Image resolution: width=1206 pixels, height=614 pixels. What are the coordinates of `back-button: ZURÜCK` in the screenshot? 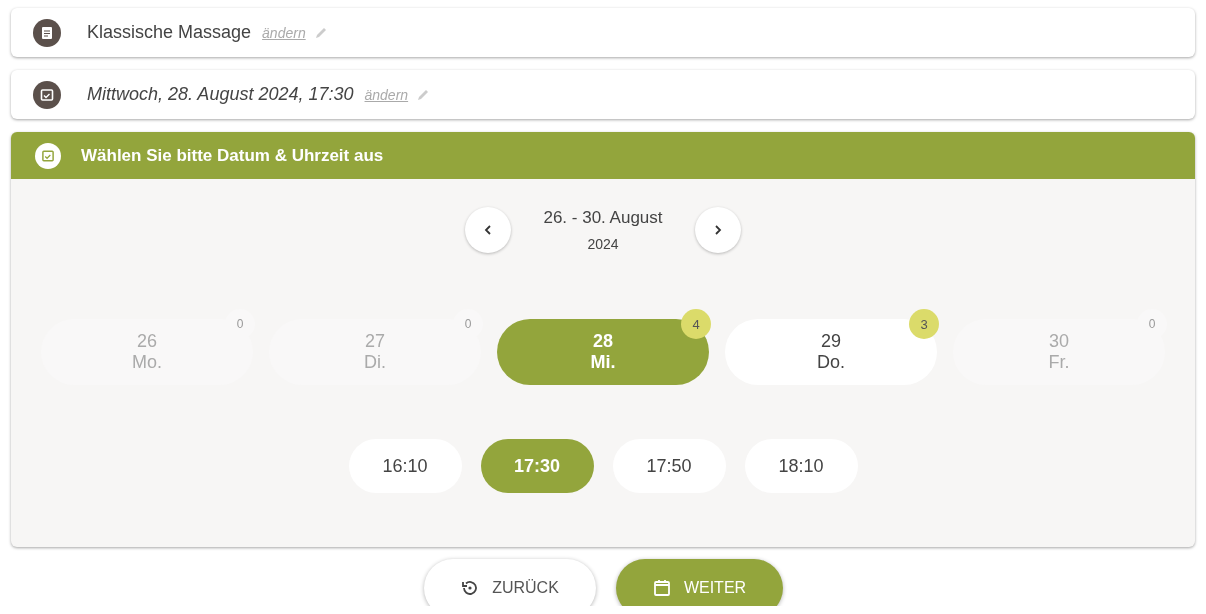 It's located at (509, 582).